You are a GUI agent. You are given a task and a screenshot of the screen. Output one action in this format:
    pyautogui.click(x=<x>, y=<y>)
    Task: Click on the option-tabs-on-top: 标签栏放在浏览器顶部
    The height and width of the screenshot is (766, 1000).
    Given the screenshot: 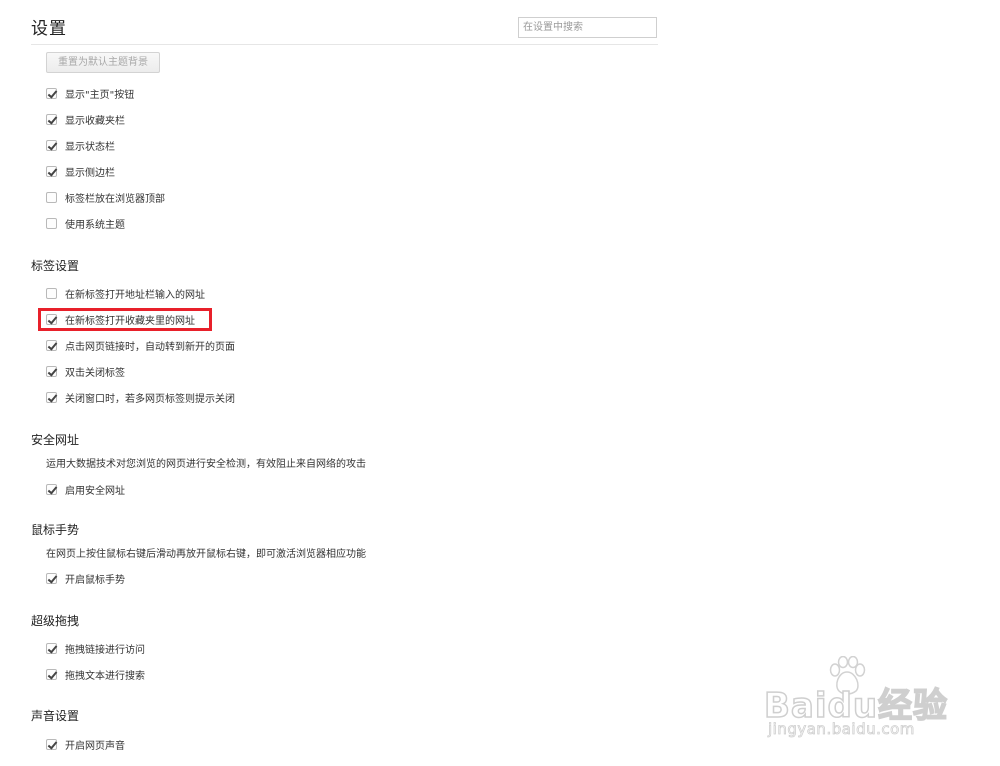 What is the action you would take?
    pyautogui.click(x=105, y=197)
    